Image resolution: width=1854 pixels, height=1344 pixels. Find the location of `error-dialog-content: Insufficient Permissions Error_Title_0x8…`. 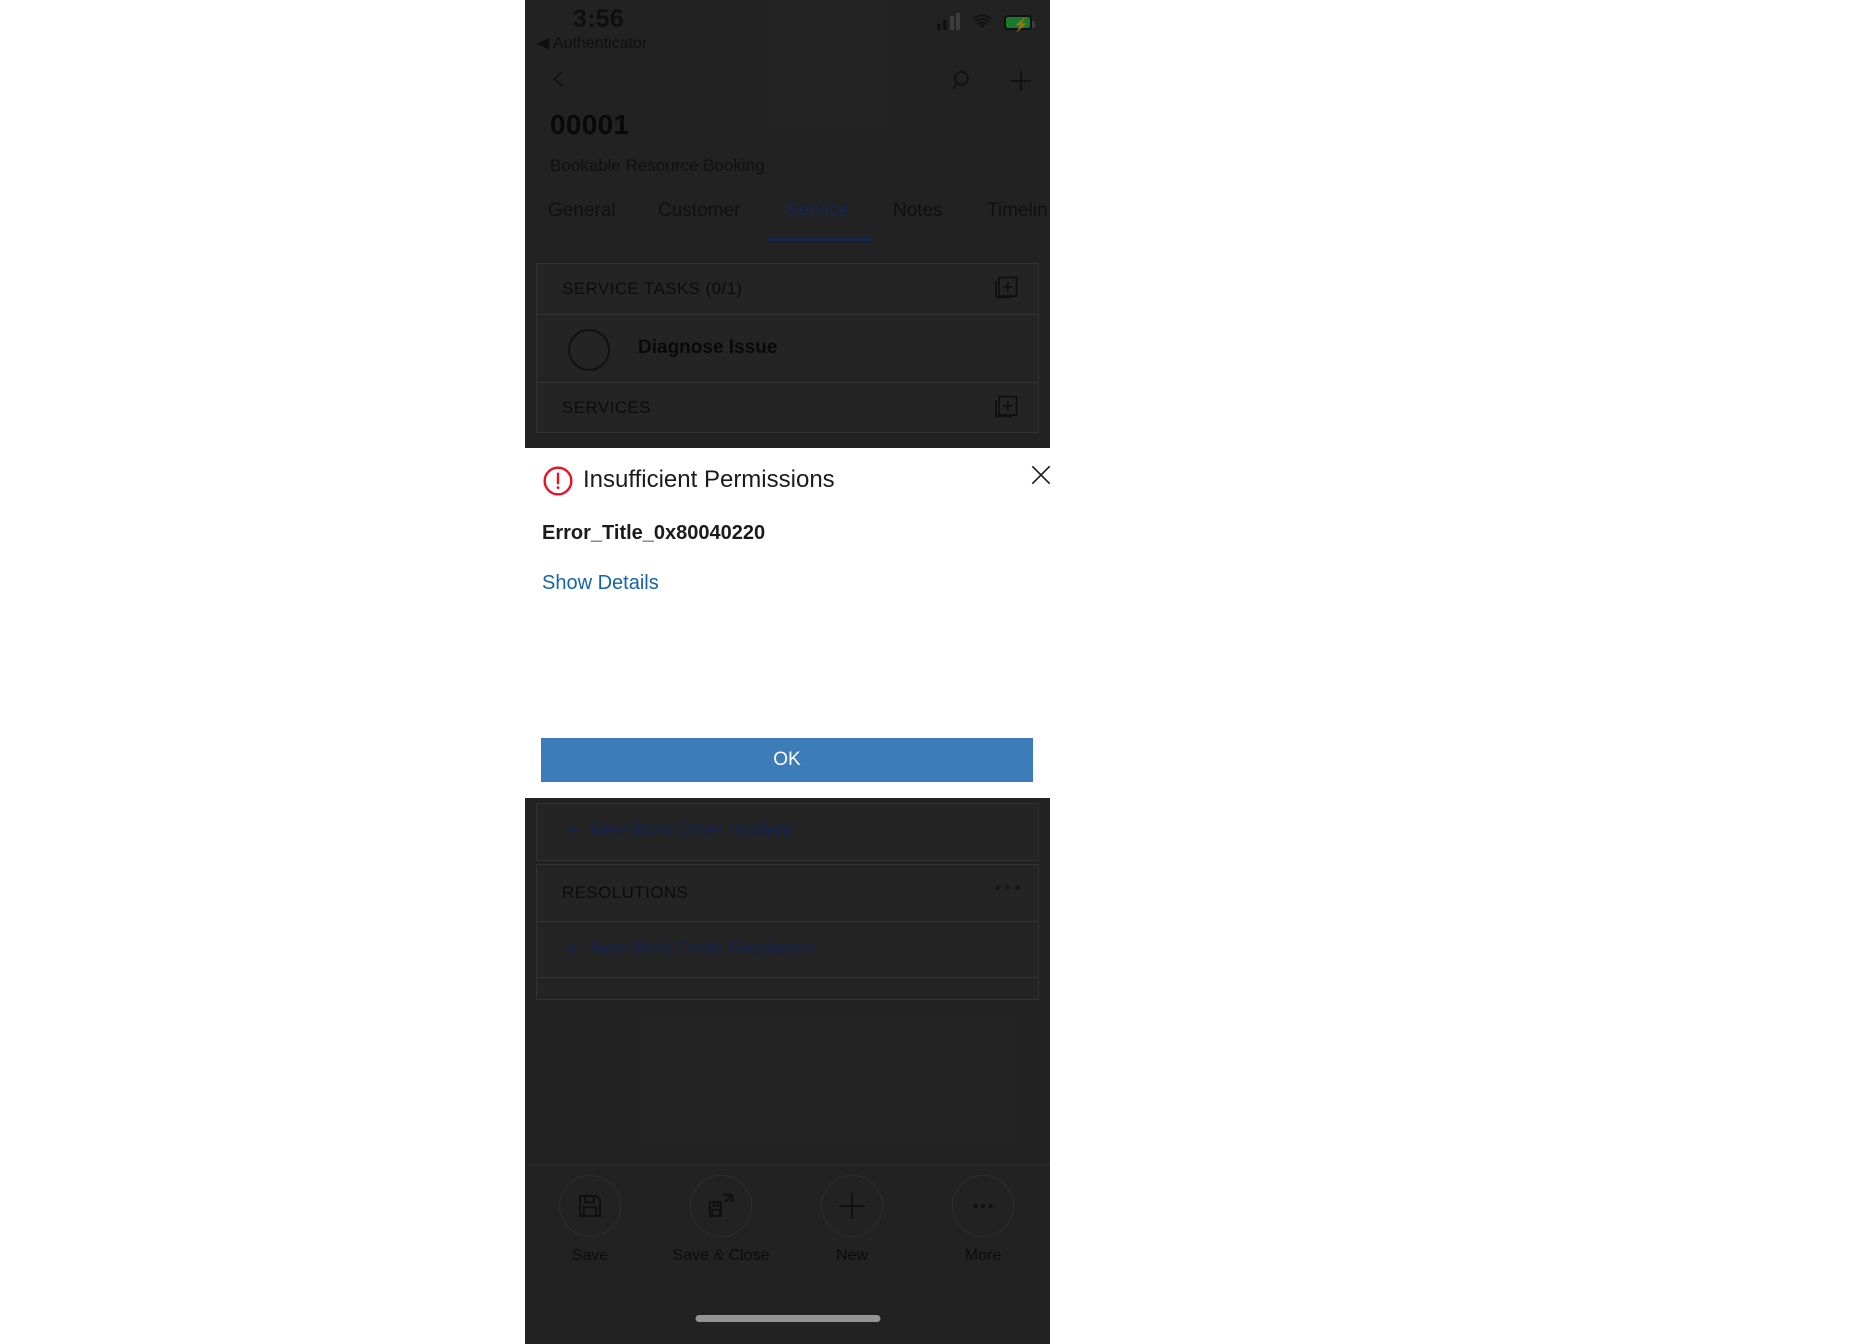

error-dialog-content: Insufficient Permissions Error_Title_0x8… is located at coordinates (801, 623).